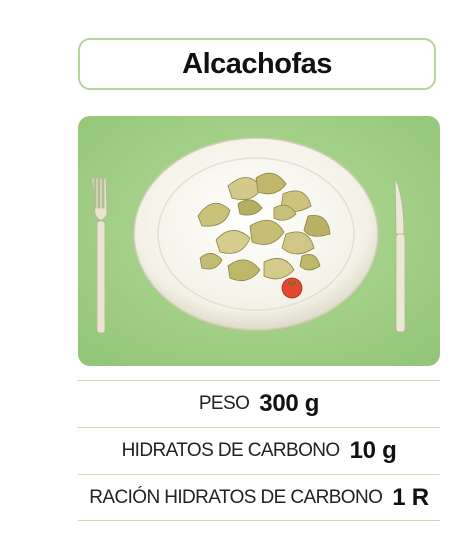 This screenshot has width=460, height=534. I want to click on weight-label: PESO, so click(224, 403).